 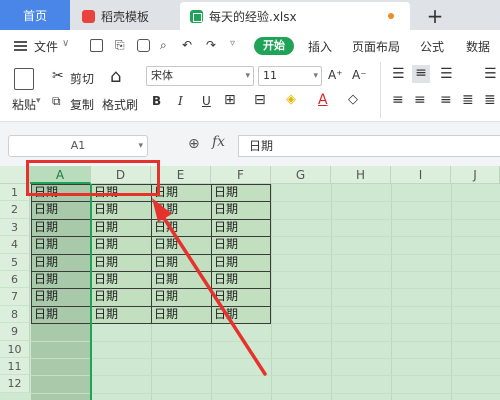 What do you see at coordinates (209, 287) in the screenshot?
I see `red-arrow-icon` at bounding box center [209, 287].